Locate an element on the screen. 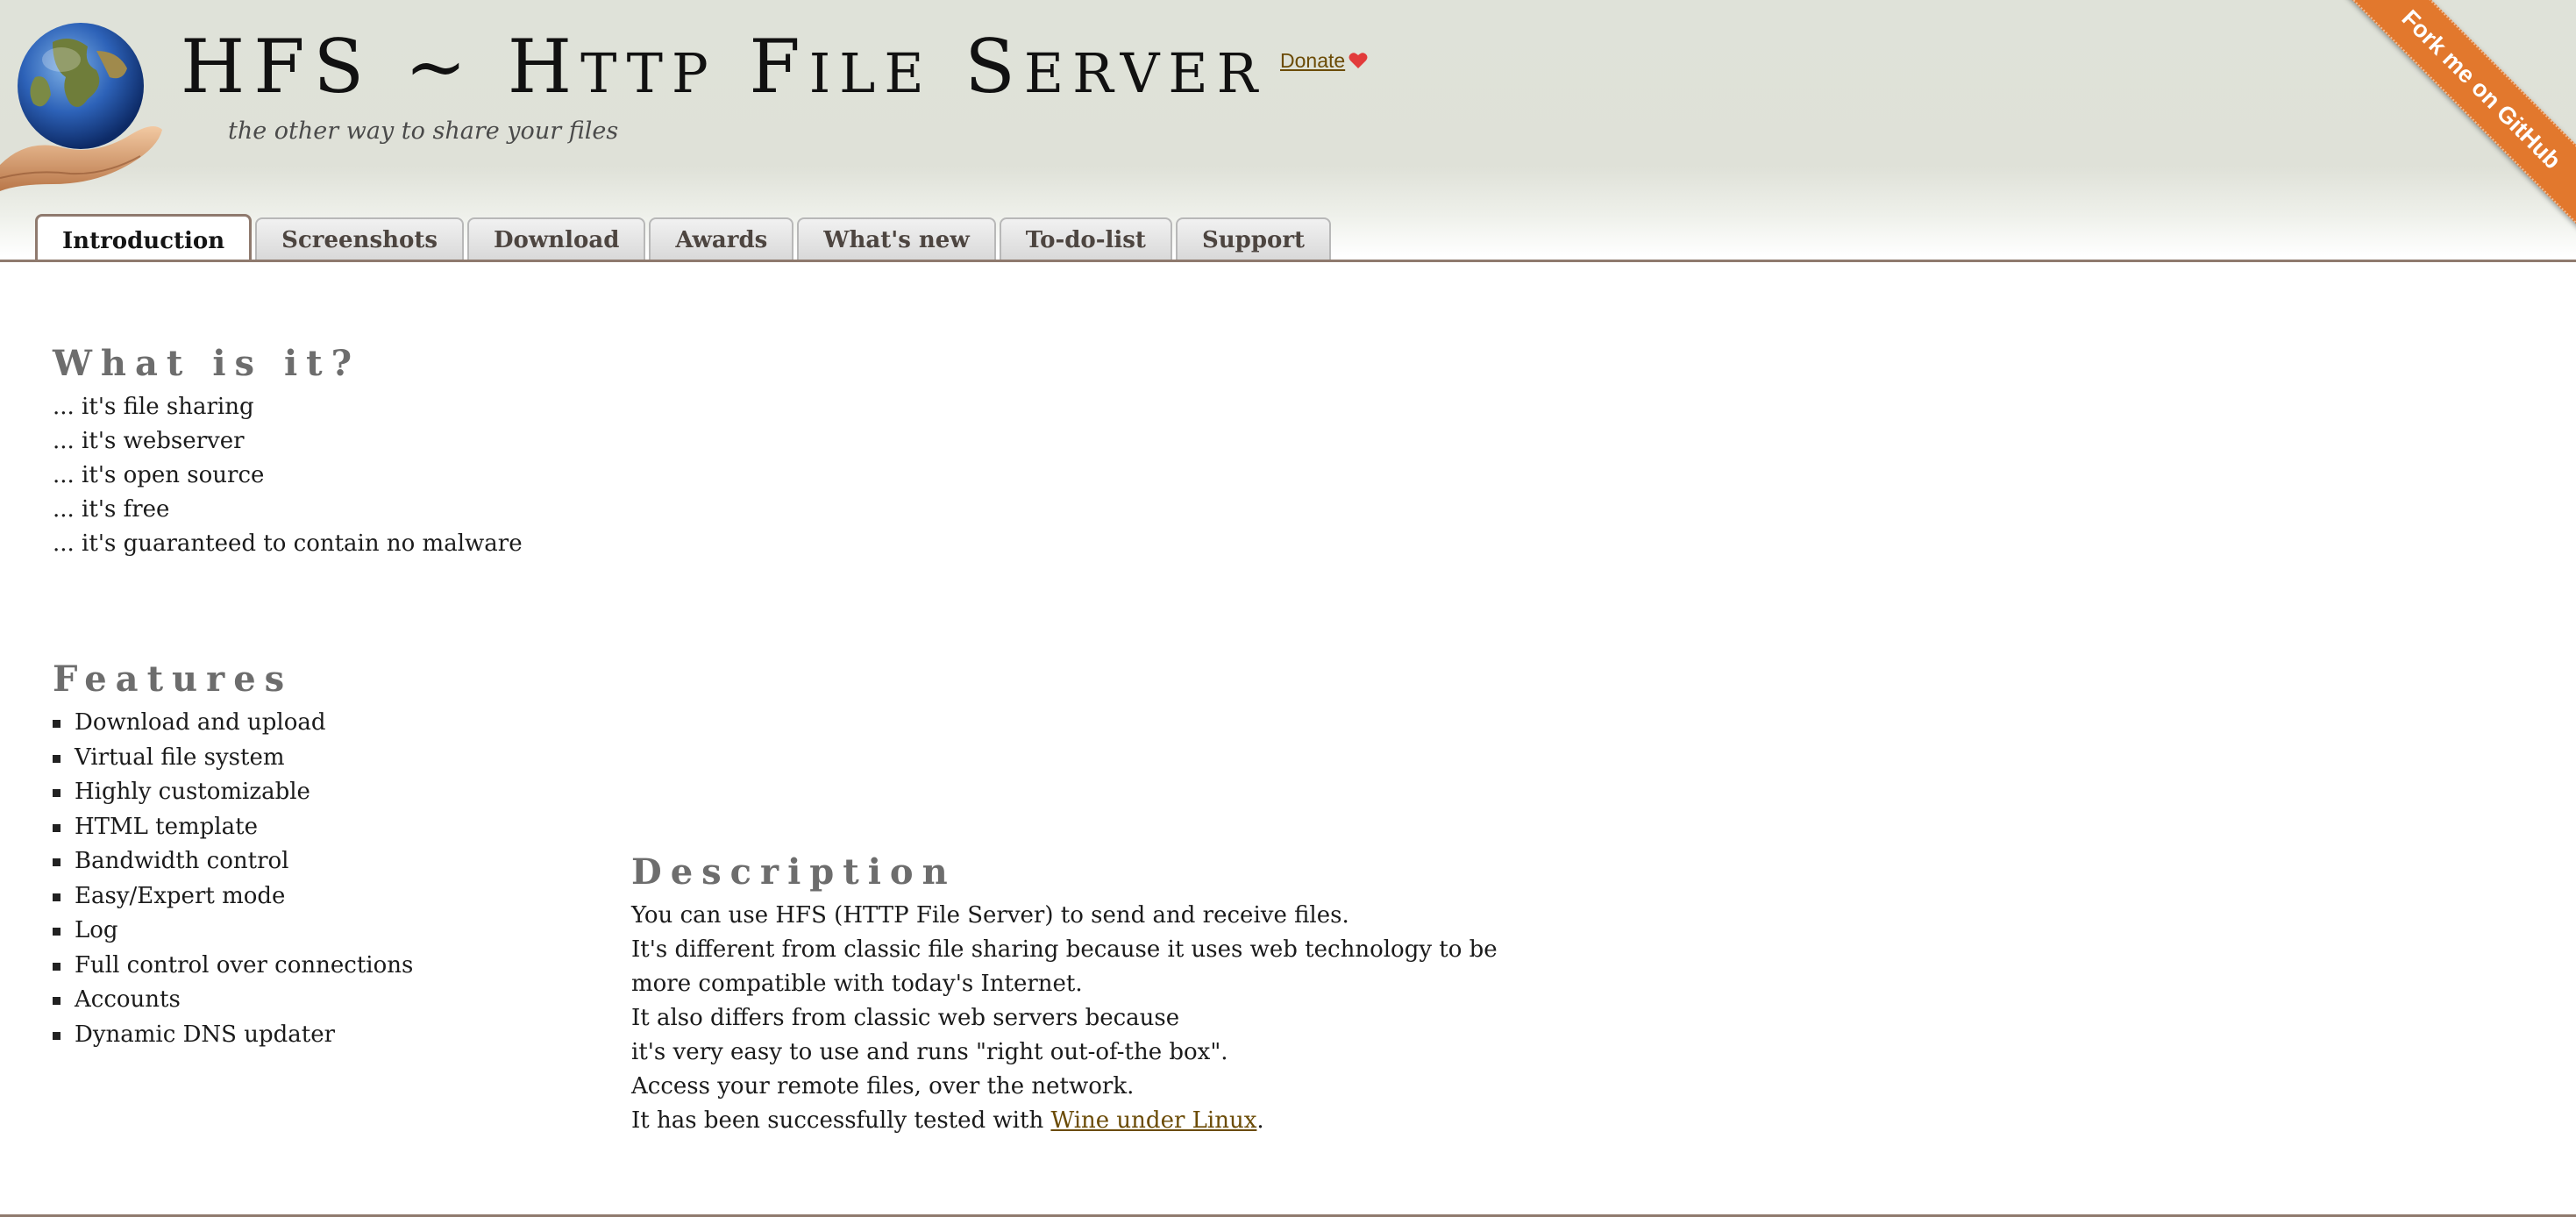  list-item: ... it's free is located at coordinates (111, 510).